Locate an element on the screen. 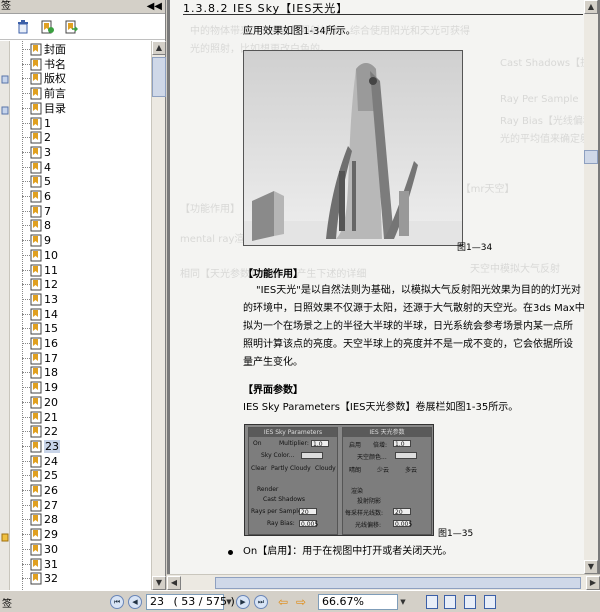  bookmark-item: 6 is located at coordinates (86, 196).